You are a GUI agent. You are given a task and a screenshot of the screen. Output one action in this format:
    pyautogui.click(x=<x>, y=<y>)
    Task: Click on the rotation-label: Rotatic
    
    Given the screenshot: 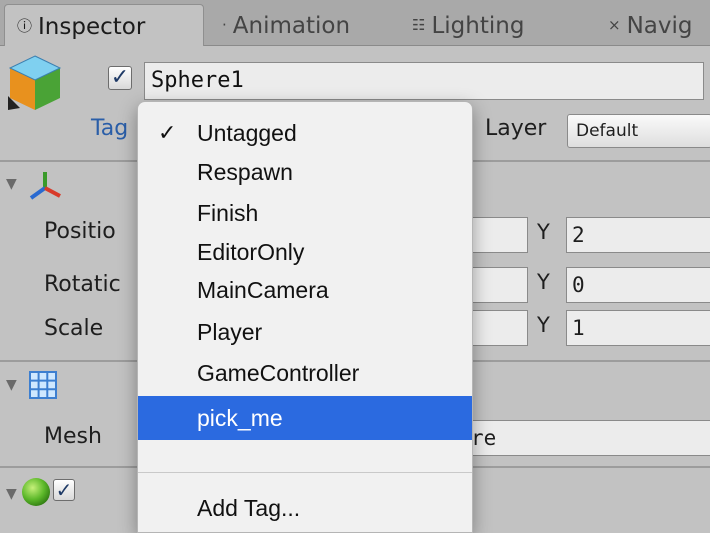 What is the action you would take?
    pyautogui.click(x=82, y=284)
    